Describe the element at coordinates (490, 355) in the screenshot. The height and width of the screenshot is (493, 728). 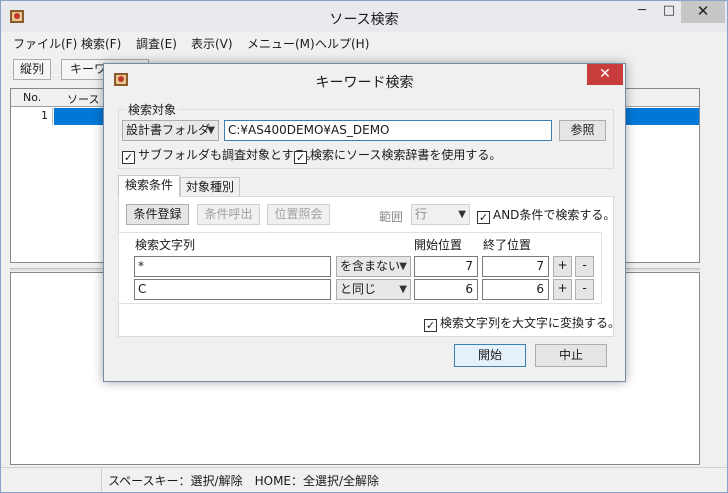
I see `start-button: 開始` at that location.